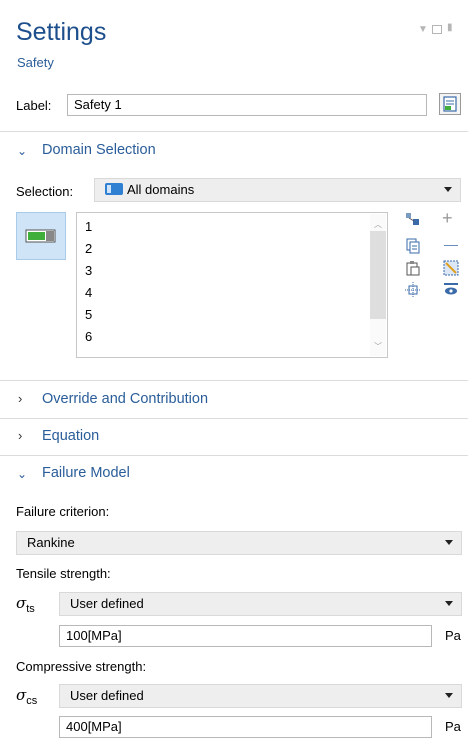  What do you see at coordinates (451, 268) in the screenshot?
I see `clear-selection-icon` at bounding box center [451, 268].